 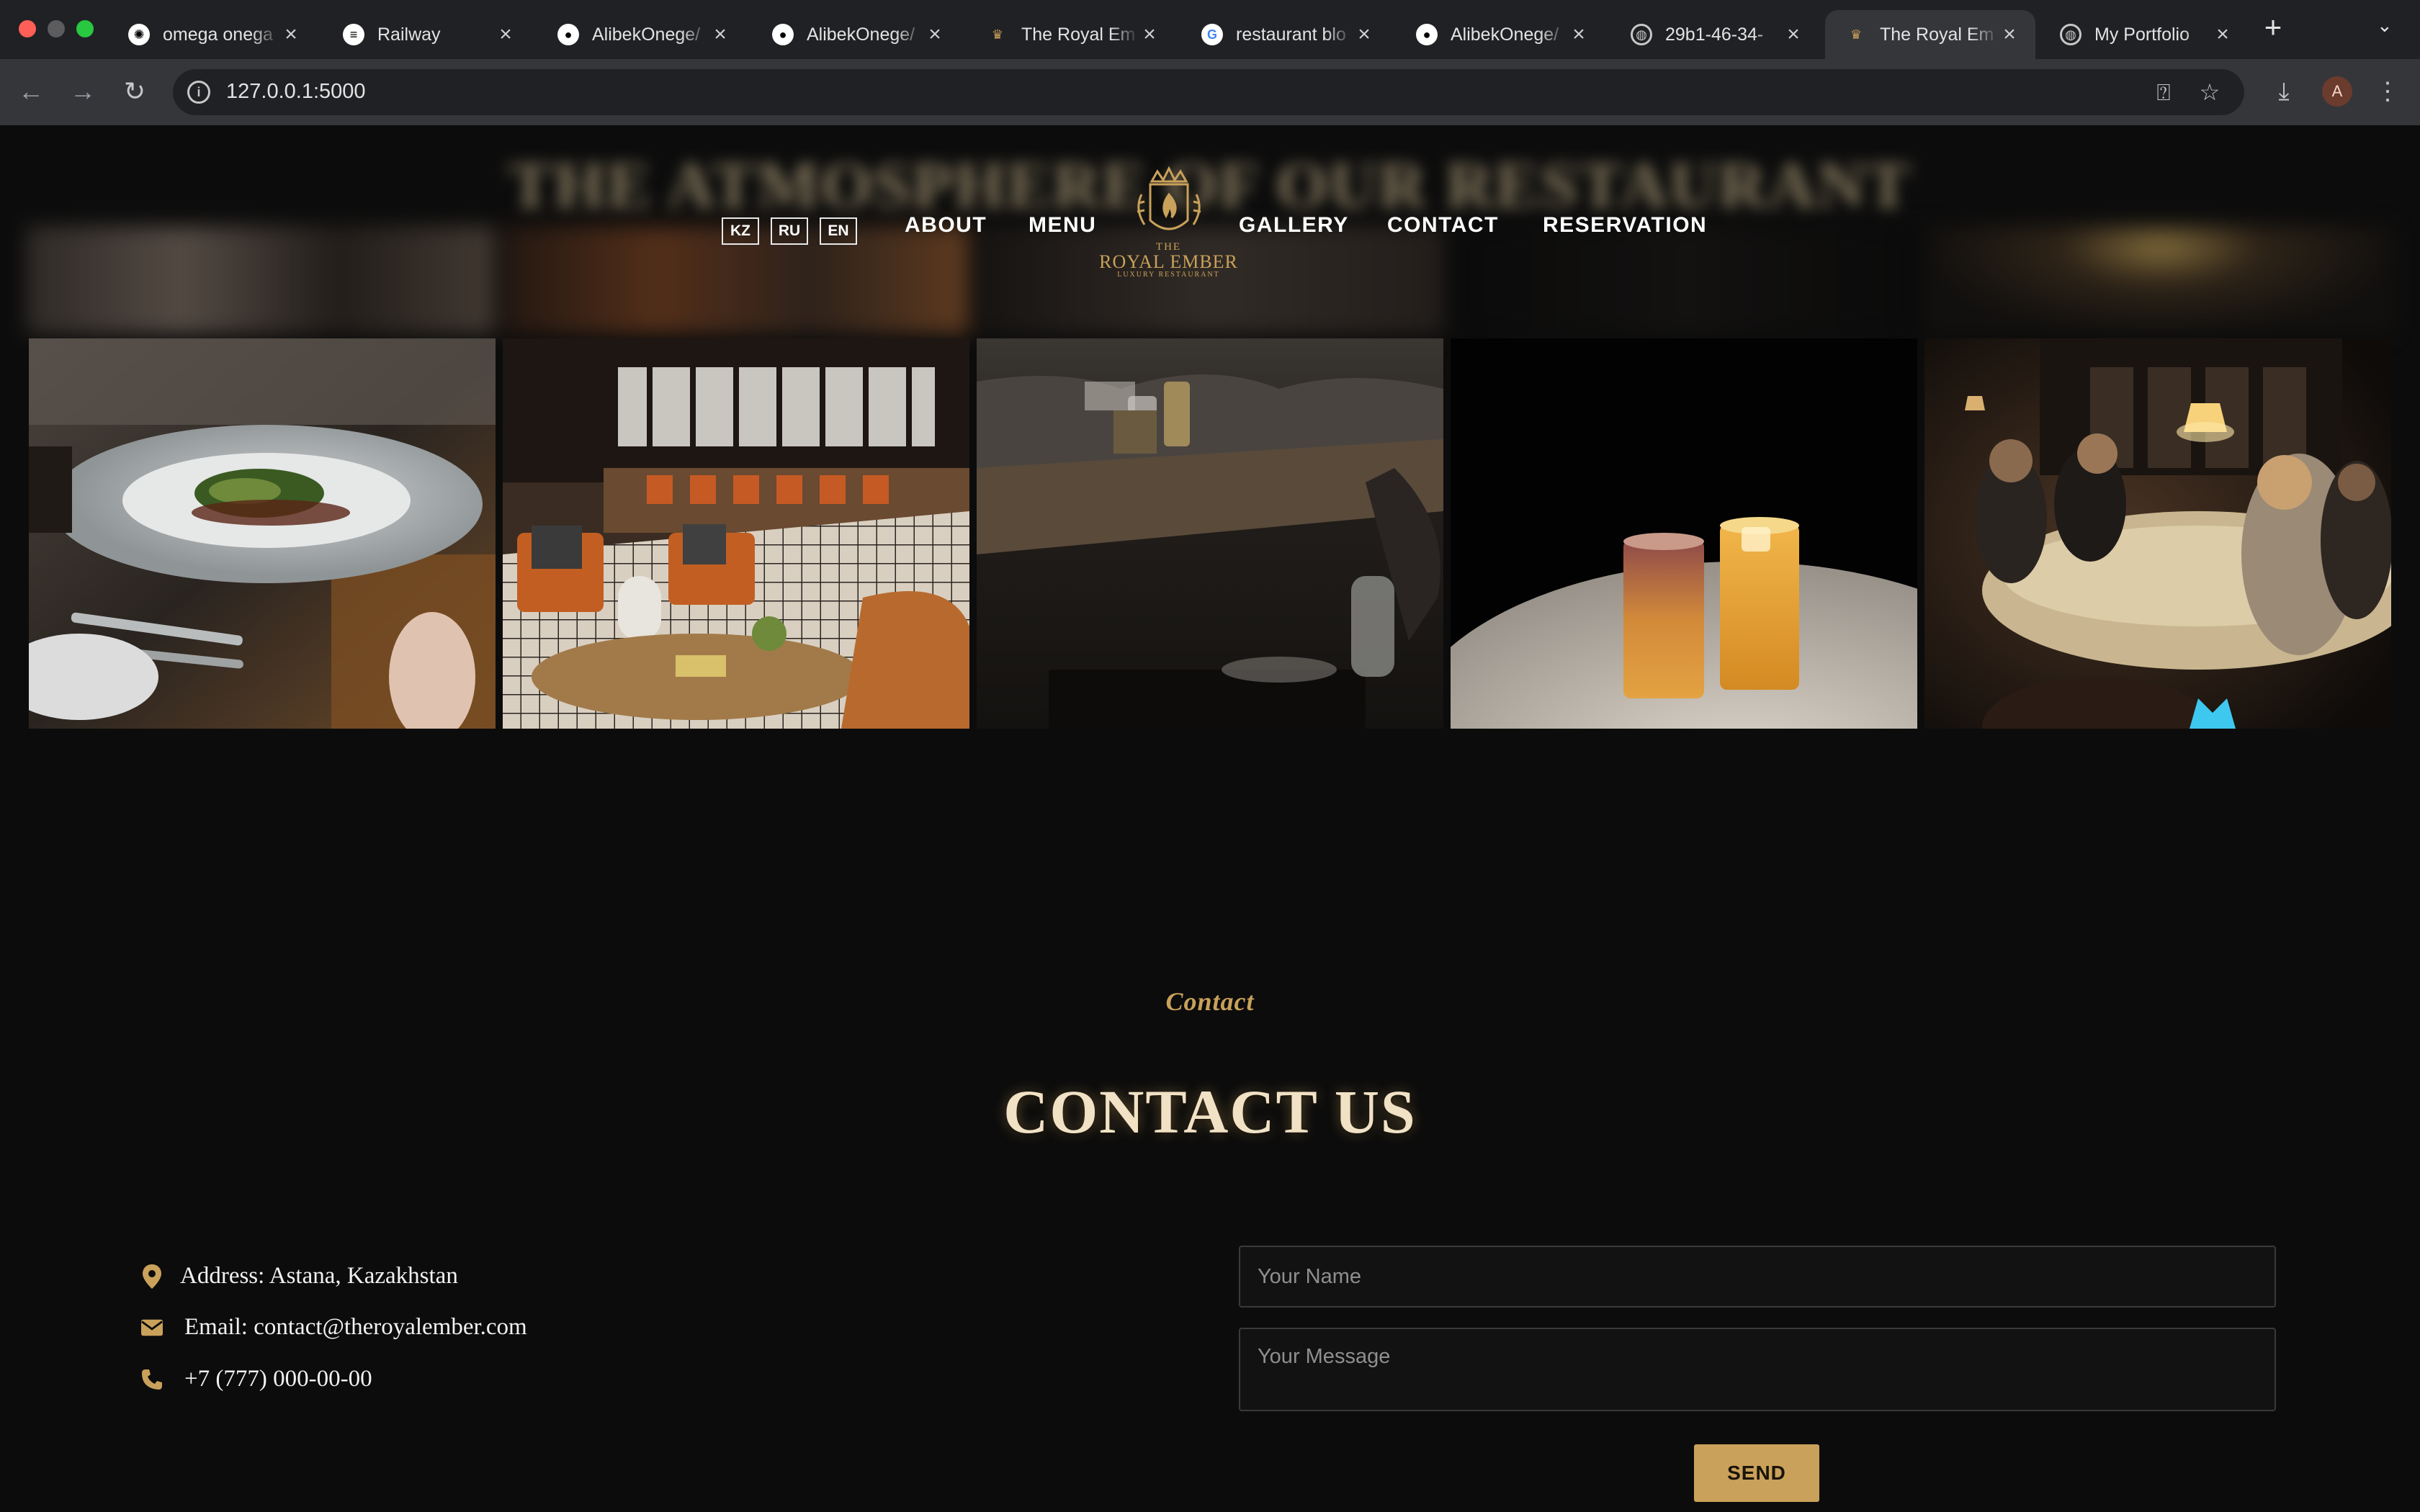 I want to click on language-en-button: EN, so click(x=838, y=231).